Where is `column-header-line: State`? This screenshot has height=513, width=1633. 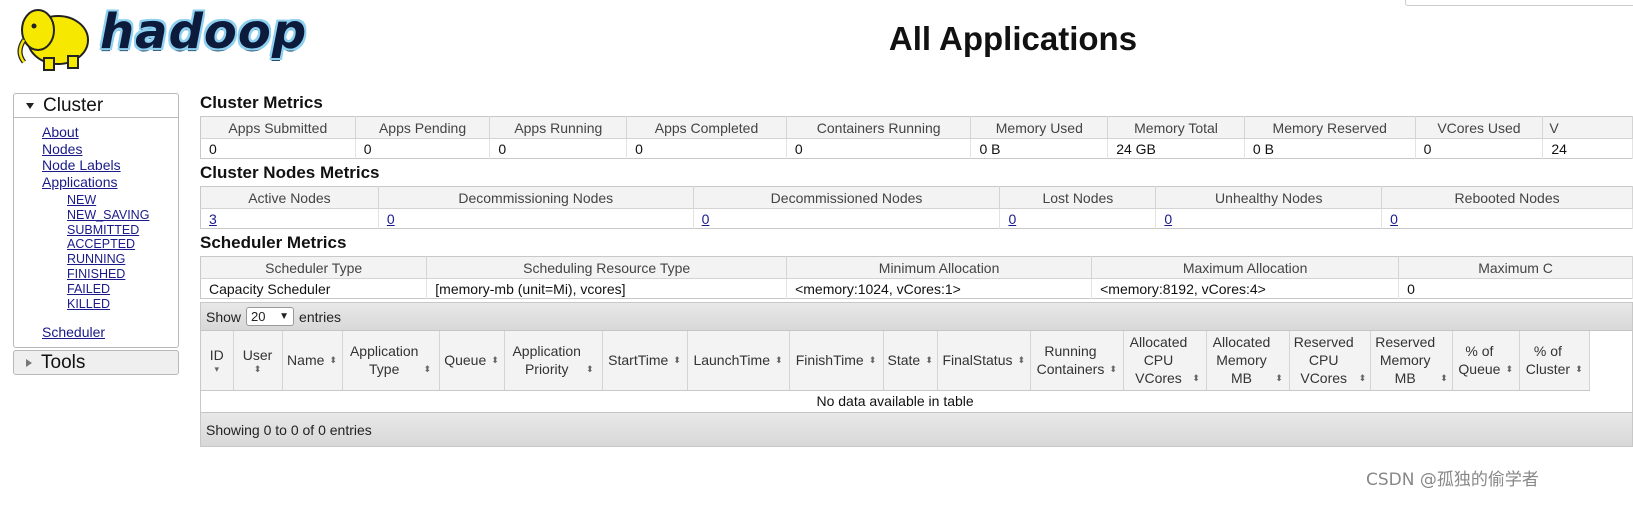
column-header-line: State is located at coordinates (904, 360).